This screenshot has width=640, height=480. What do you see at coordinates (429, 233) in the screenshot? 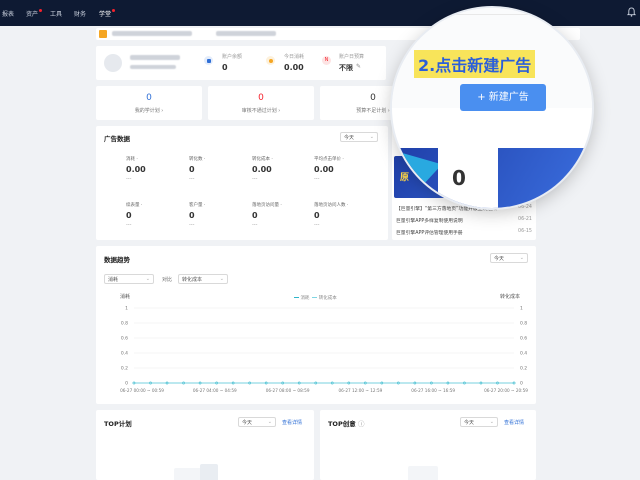
I see `news-title: 巨量引擎APP评估管理使用手册` at bounding box center [429, 233].